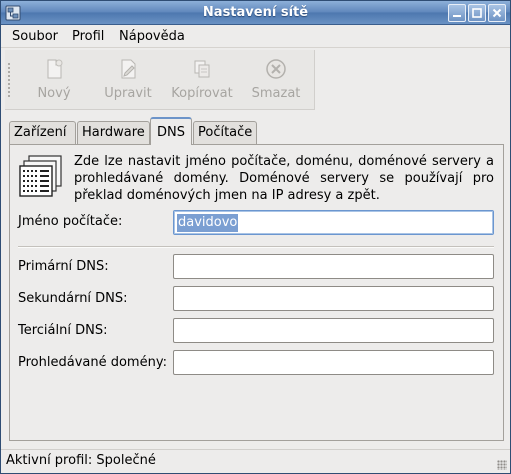  I want to click on tertiary-dns-field, so click(333, 330).